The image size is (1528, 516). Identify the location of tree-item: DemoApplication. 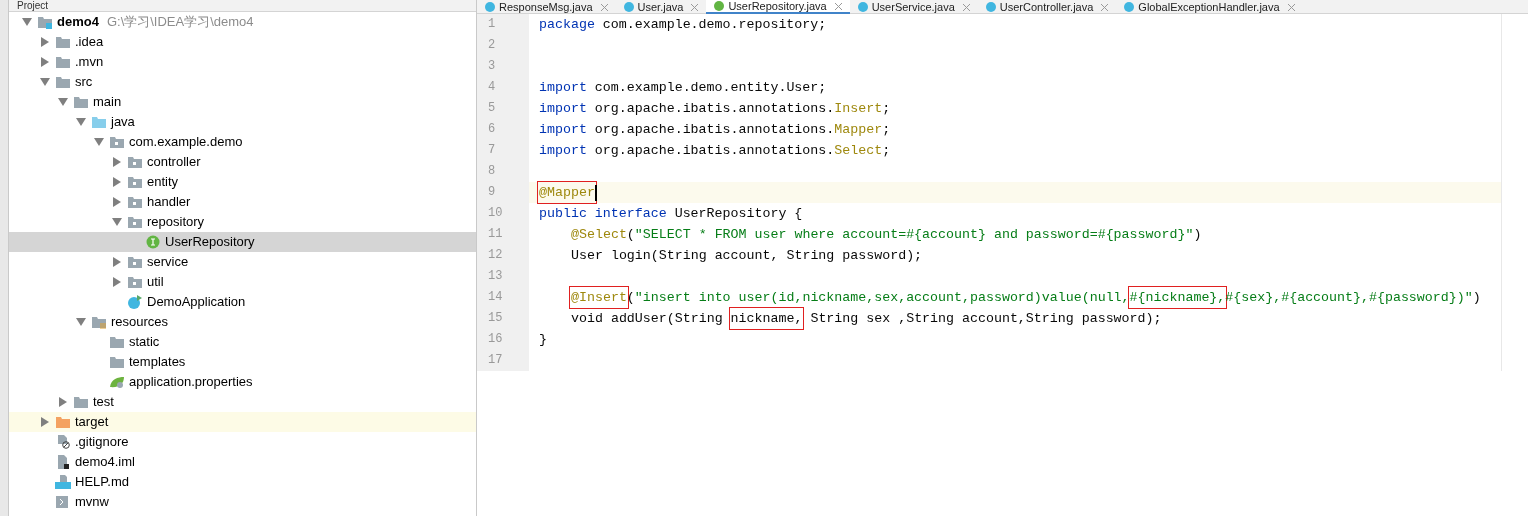
(242, 302).